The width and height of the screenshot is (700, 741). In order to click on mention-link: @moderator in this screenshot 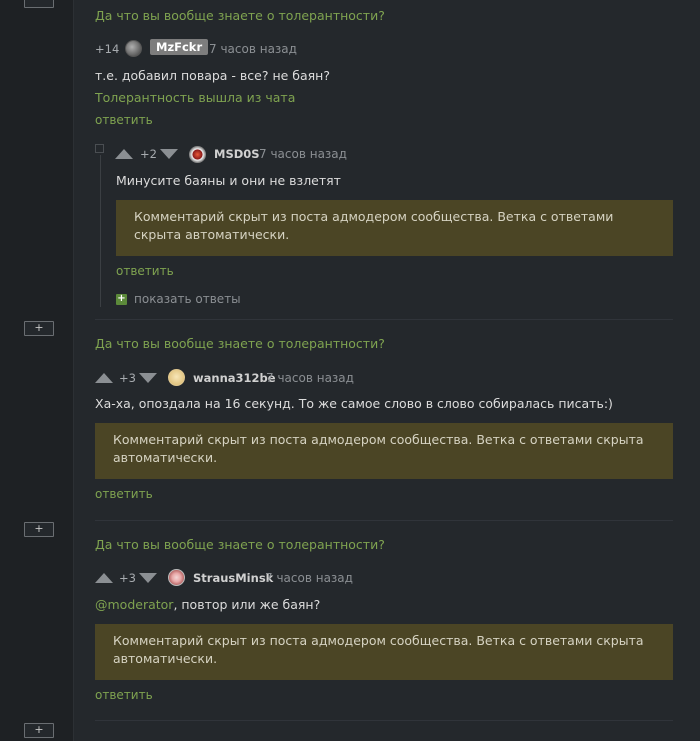, I will do `click(134, 604)`.